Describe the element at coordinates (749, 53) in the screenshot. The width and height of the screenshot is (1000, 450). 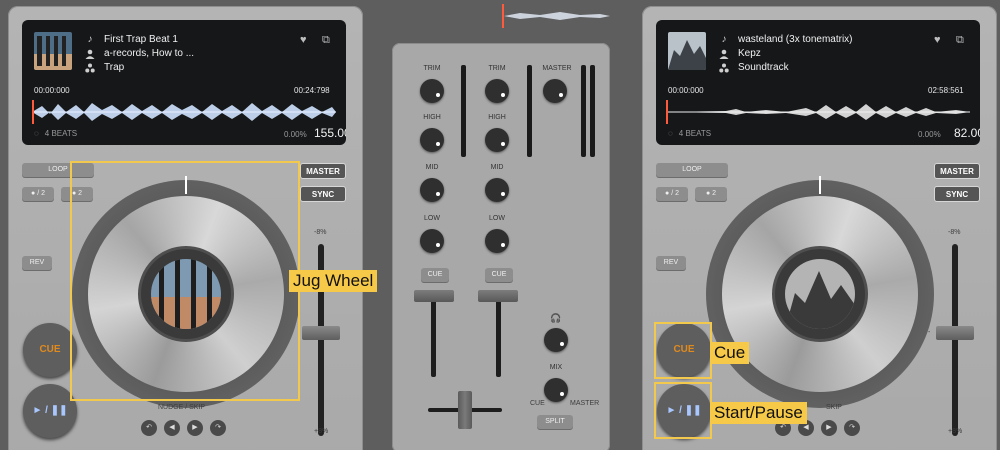
I see `deck-b-artist: Kepz` at that location.